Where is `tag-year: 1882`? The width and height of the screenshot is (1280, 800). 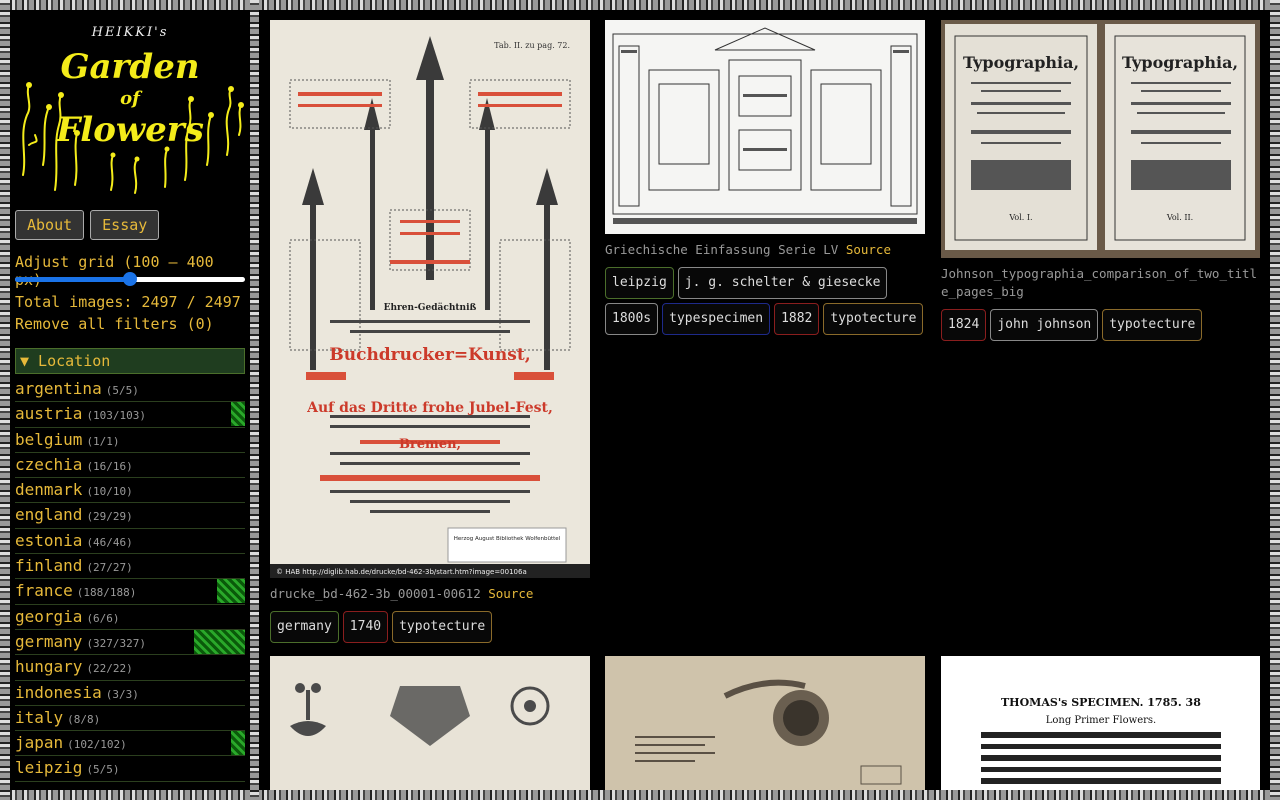
tag-year: 1882 is located at coordinates (797, 319).